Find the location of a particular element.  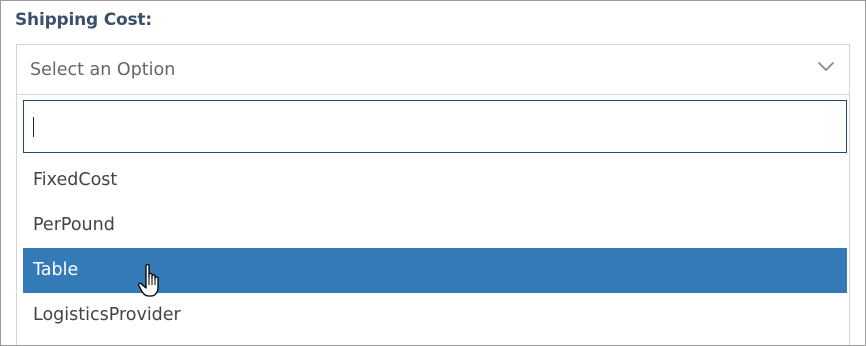

shipping-cost-select: Select an Option is located at coordinates (433, 69).